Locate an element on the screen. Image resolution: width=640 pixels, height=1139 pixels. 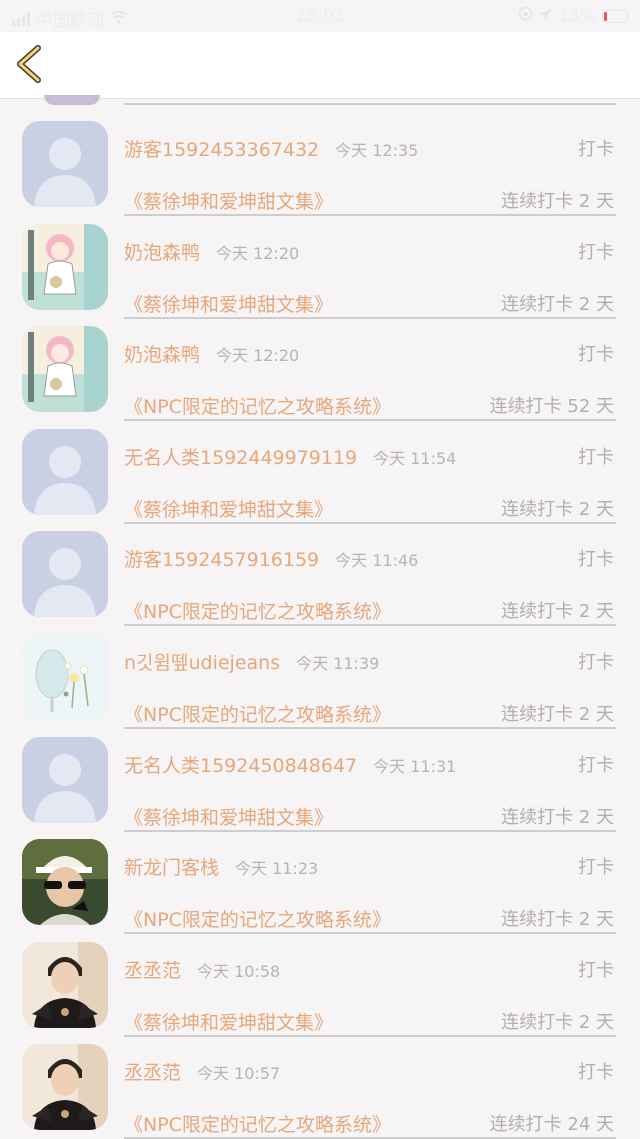
user-name-text: 游客1592457916159 is located at coordinates (222, 560).